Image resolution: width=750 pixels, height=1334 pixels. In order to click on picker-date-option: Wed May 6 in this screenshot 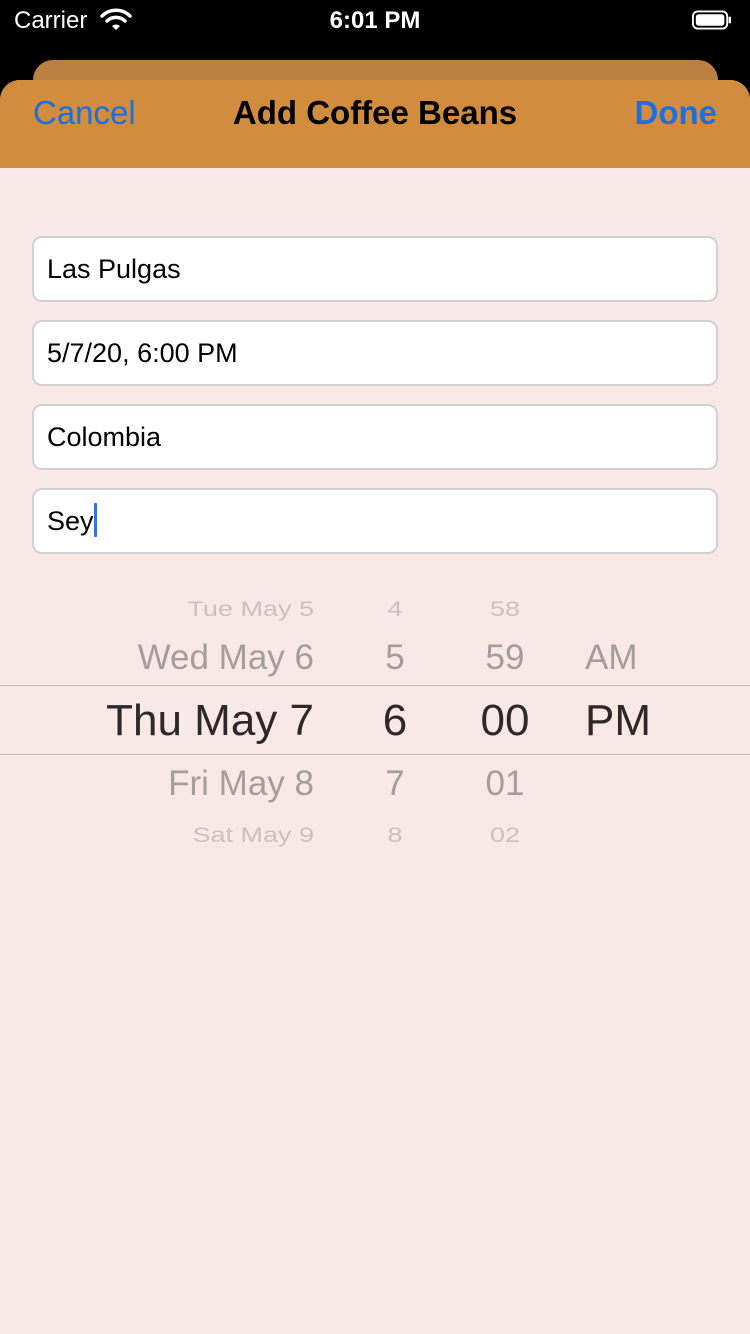, I will do `click(226, 658)`.